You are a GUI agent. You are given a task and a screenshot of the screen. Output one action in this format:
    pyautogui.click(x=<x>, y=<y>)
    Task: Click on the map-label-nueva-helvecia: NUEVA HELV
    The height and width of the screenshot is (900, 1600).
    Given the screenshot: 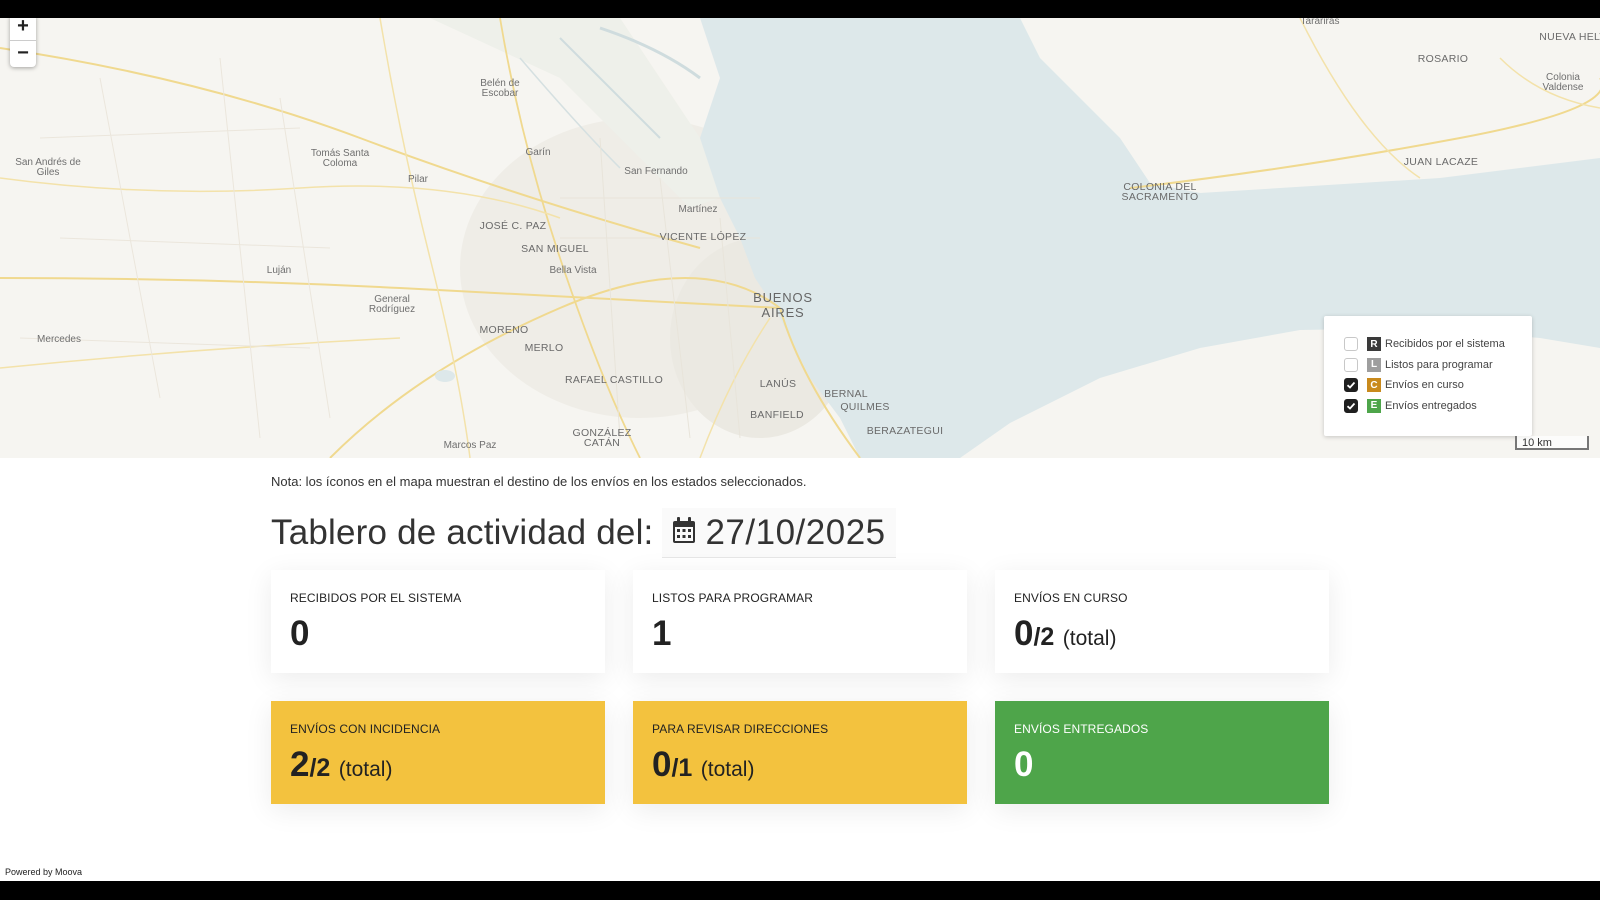 What is the action you would take?
    pyautogui.click(x=1569, y=37)
    